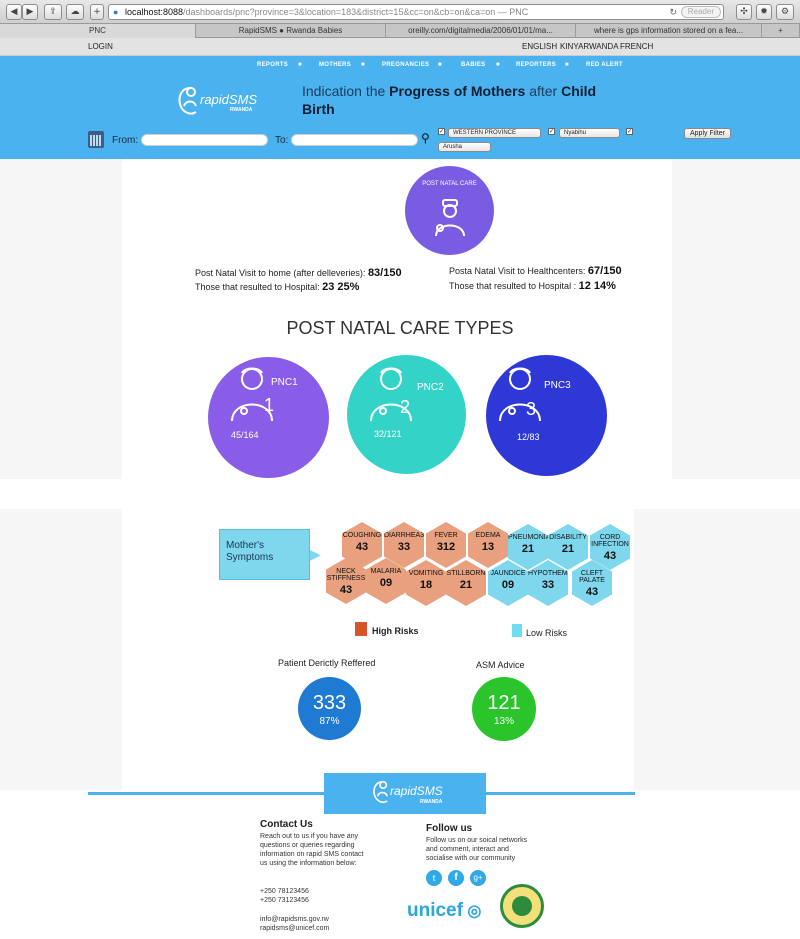 The height and width of the screenshot is (939, 800). What do you see at coordinates (629, 131) in the screenshot?
I see `location-checkbox: ✓` at bounding box center [629, 131].